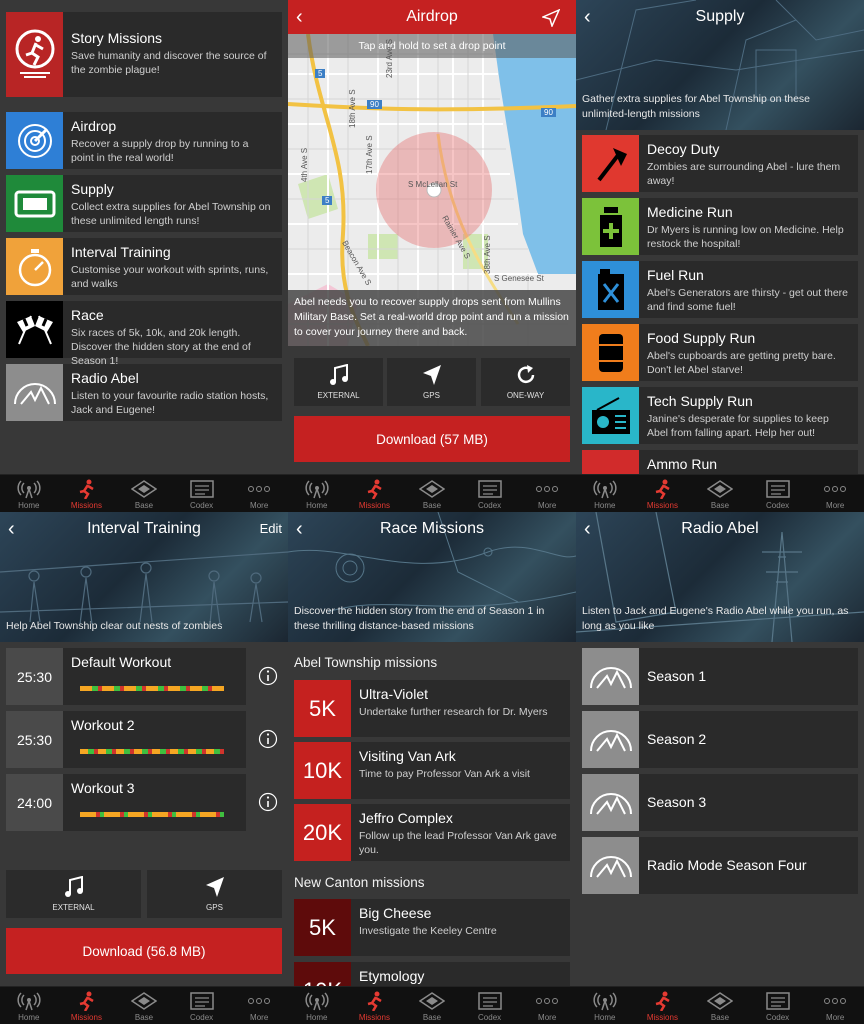 Image resolution: width=864 pixels, height=1024 pixels. I want to click on one-way-button: ONE-WAY, so click(525, 382).